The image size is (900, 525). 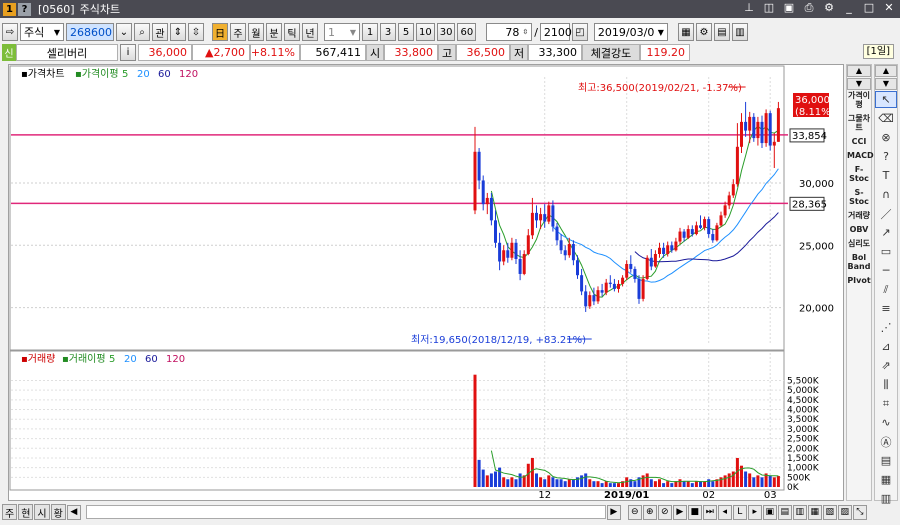 I want to click on view3-icon: ▥, so click(x=799, y=512).